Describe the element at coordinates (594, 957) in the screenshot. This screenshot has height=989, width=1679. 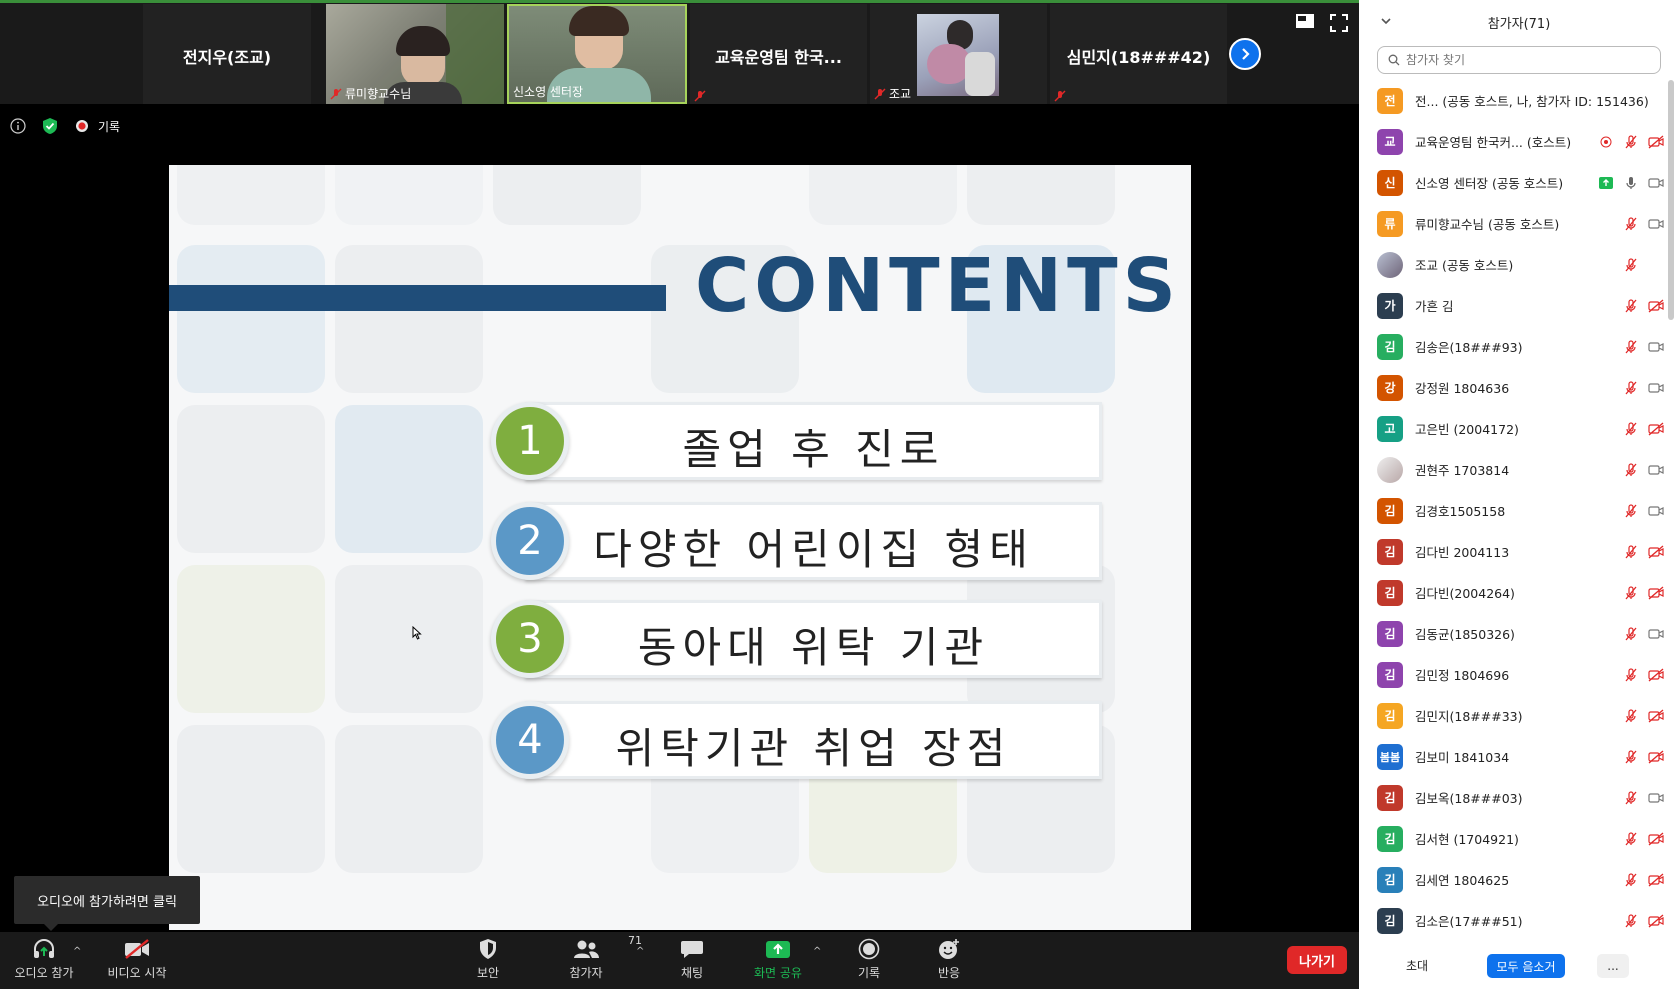
I see `participants-button: 71 참가자` at that location.